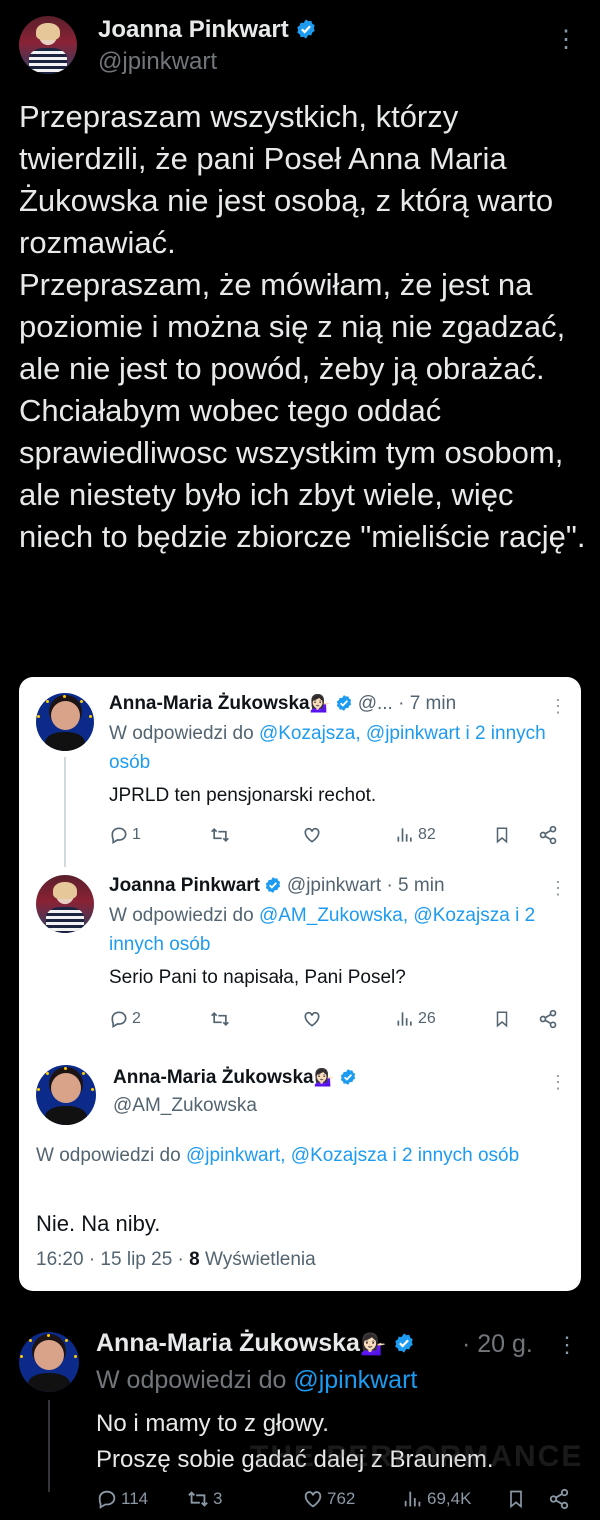 Image resolution: width=600 pixels, height=1520 pixels. What do you see at coordinates (136, 834) in the screenshot?
I see `reply-count: 1` at bounding box center [136, 834].